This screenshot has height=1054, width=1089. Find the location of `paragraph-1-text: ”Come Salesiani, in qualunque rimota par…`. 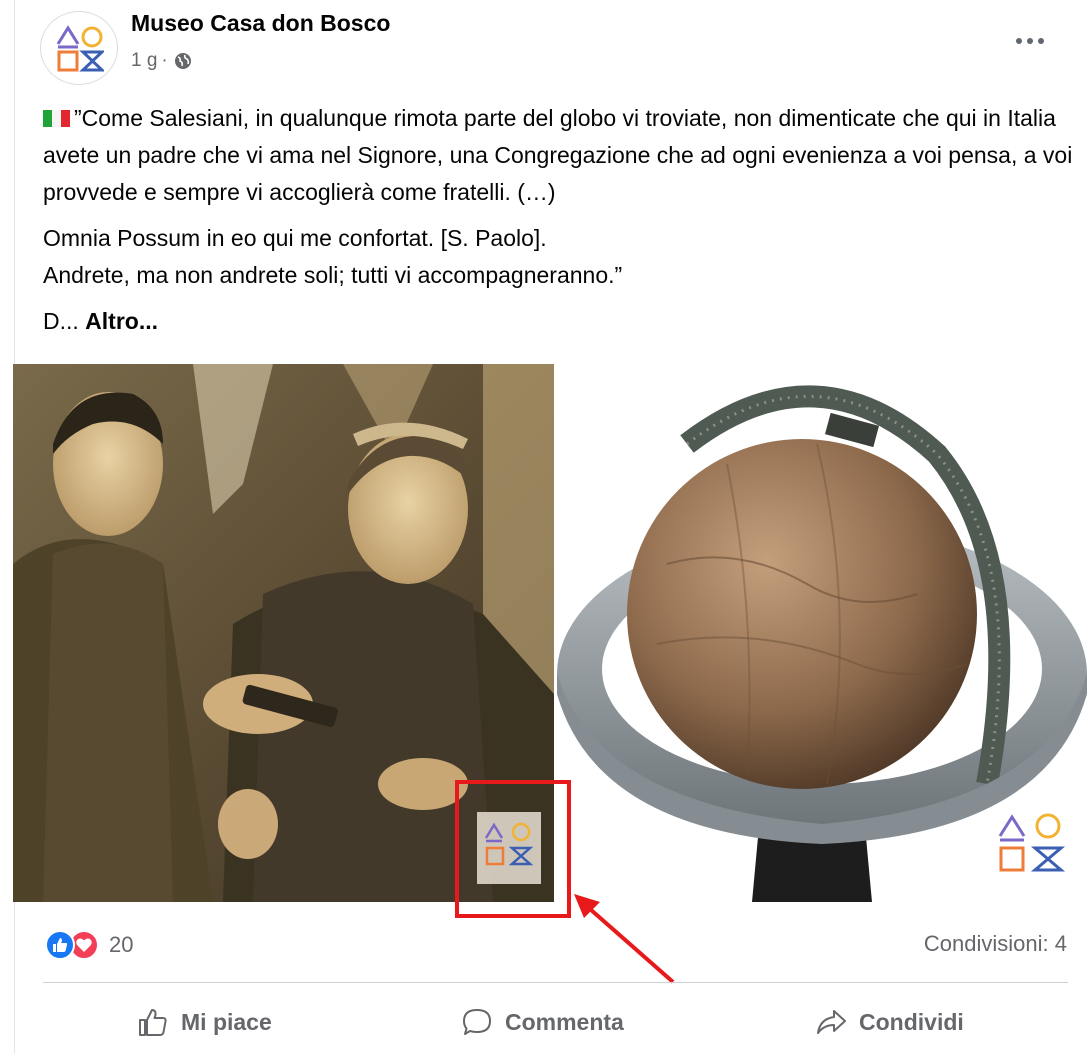

paragraph-1-text: ”Come Salesiani, in qualunque rimota par… is located at coordinates (558, 155).